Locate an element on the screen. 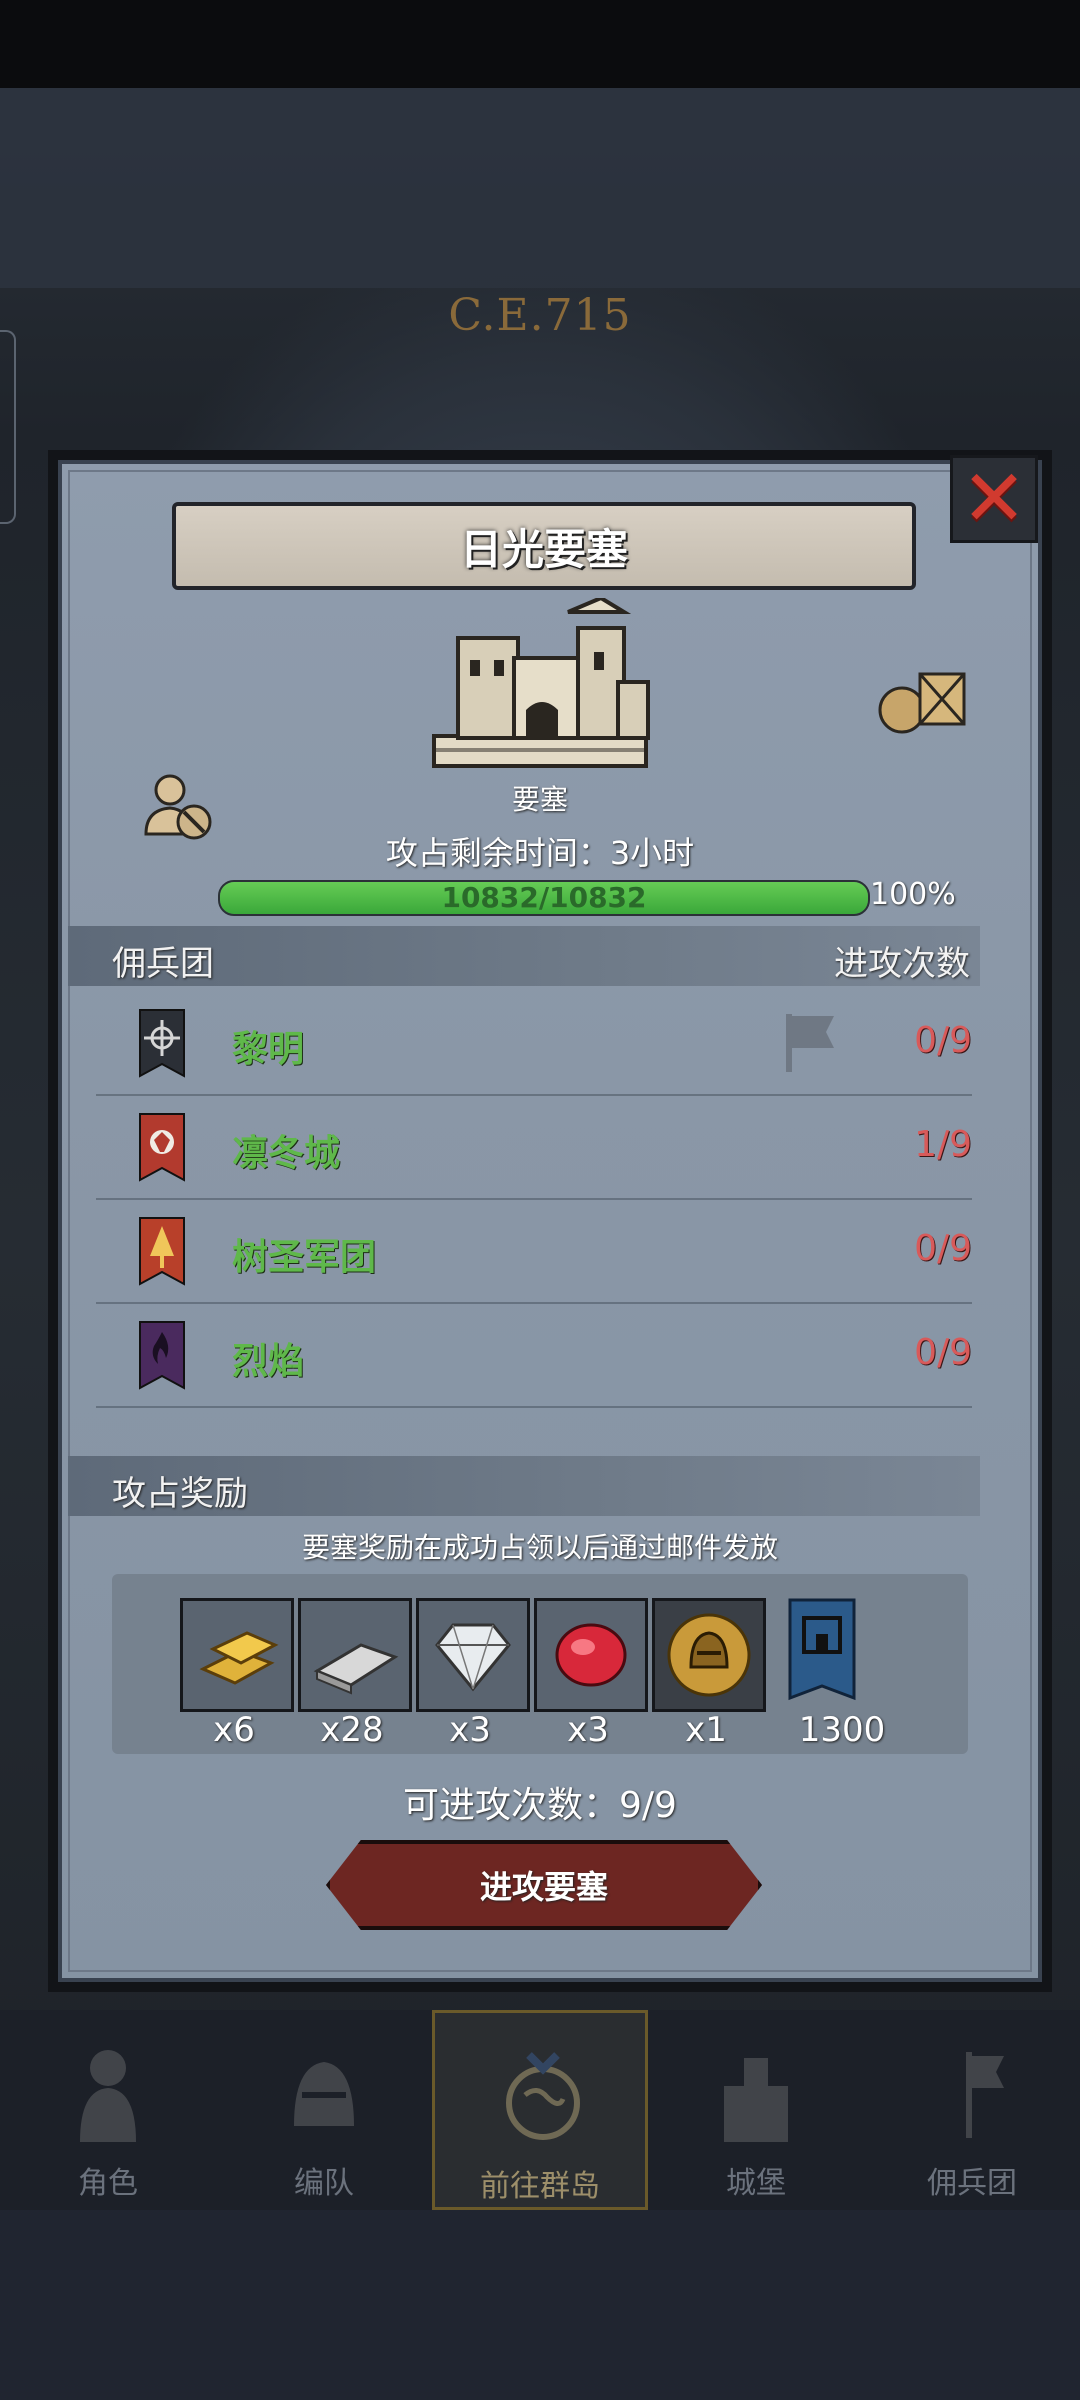 Image resolution: width=1080 pixels, height=2400 pixels. close-icon: ✕ is located at coordinates (994, 499).